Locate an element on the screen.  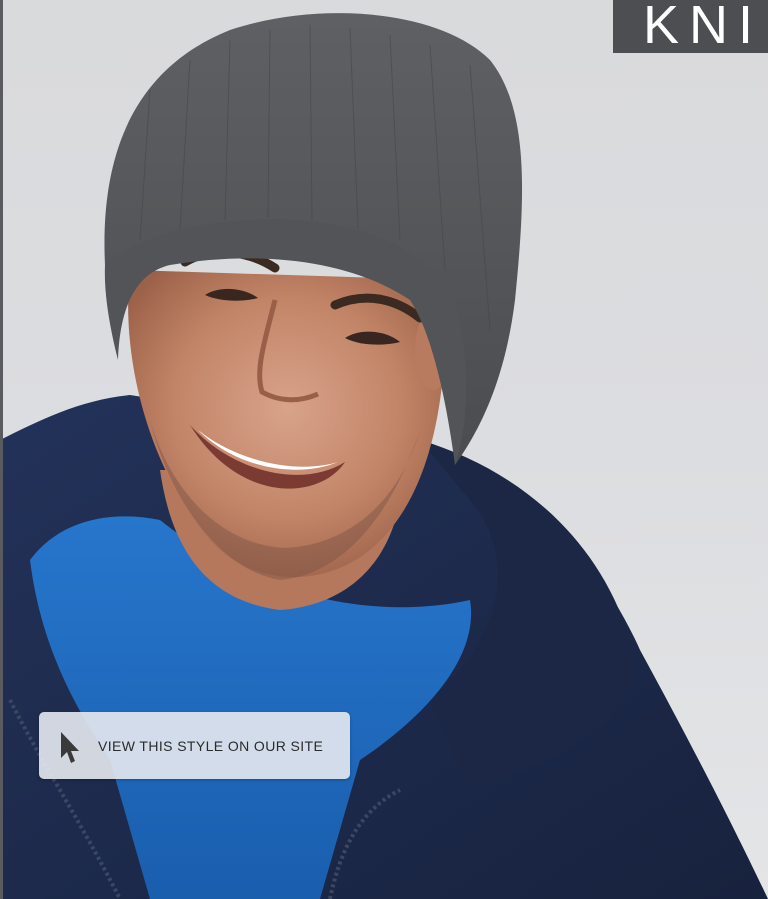
cursor-arrow-icon is located at coordinates (70, 747).